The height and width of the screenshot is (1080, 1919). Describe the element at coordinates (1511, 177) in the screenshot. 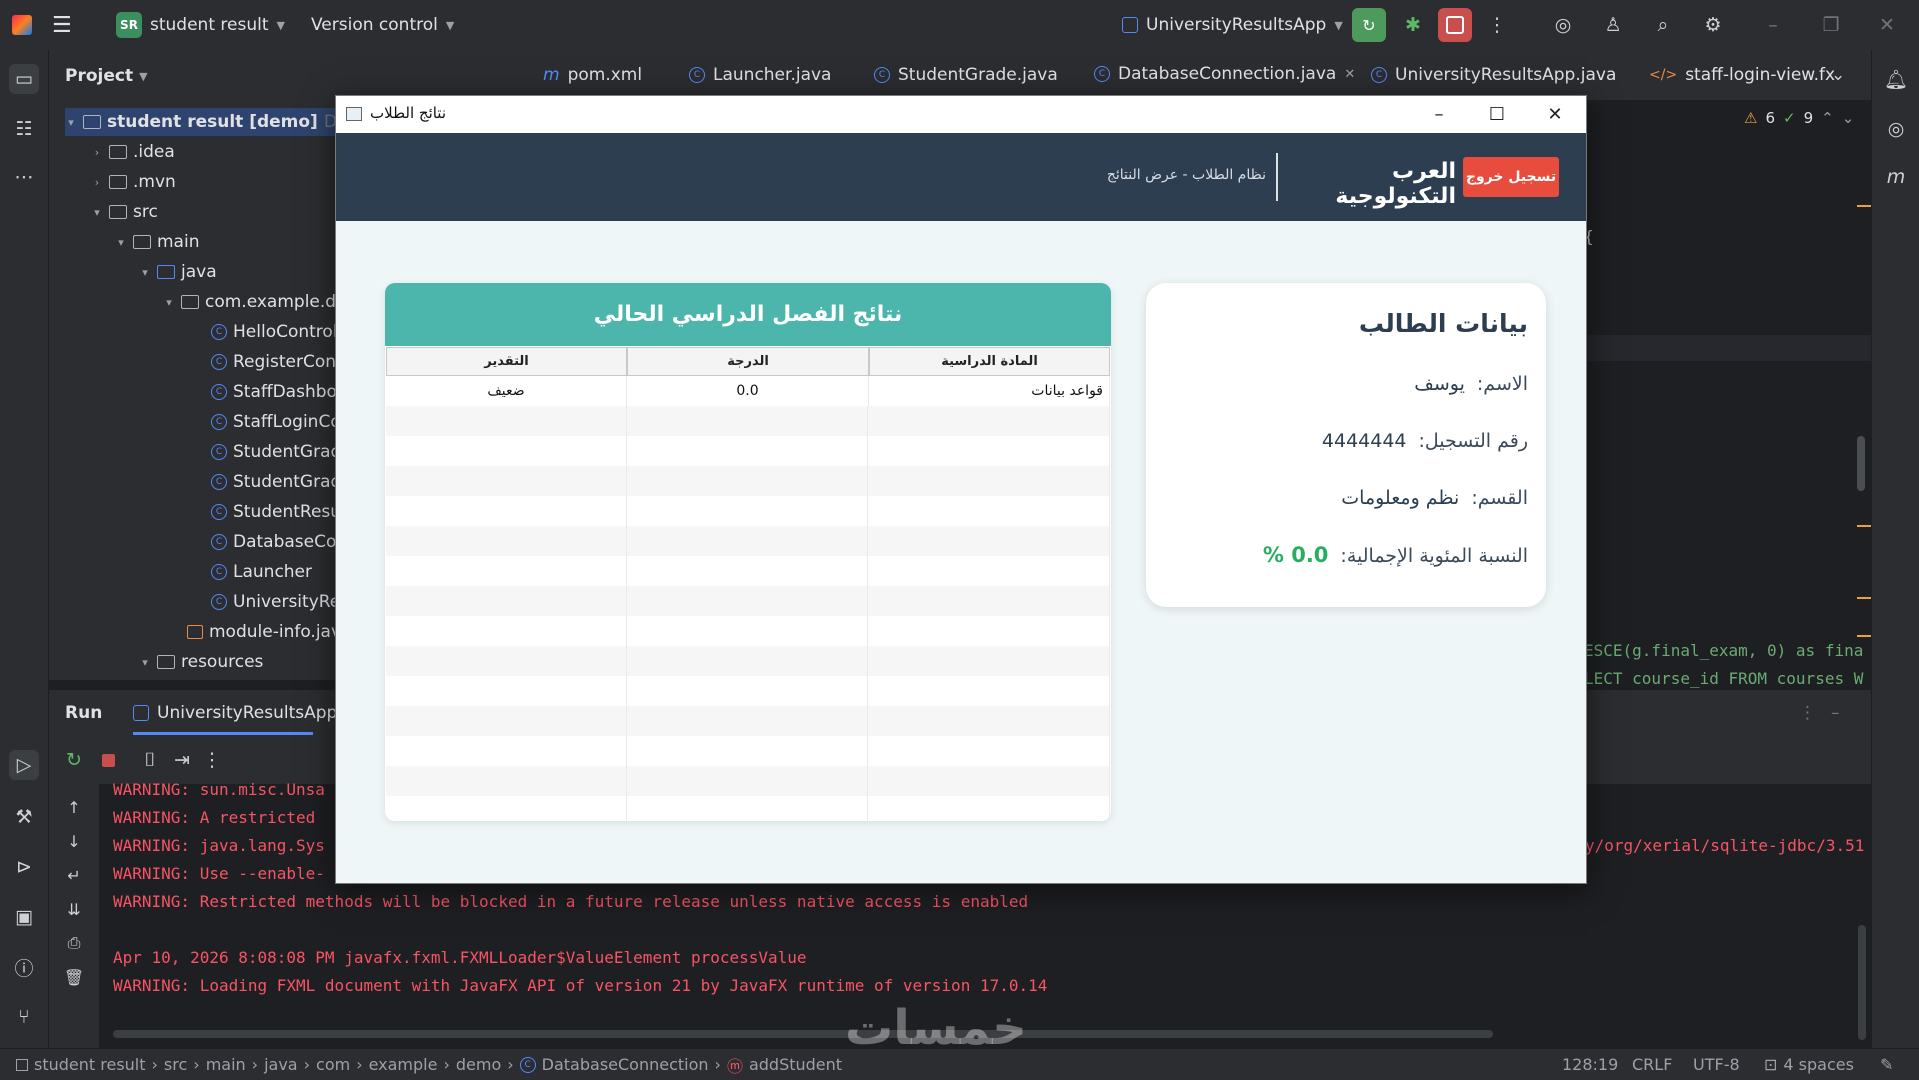

I see `logout-button: تسجيل خروج` at that location.